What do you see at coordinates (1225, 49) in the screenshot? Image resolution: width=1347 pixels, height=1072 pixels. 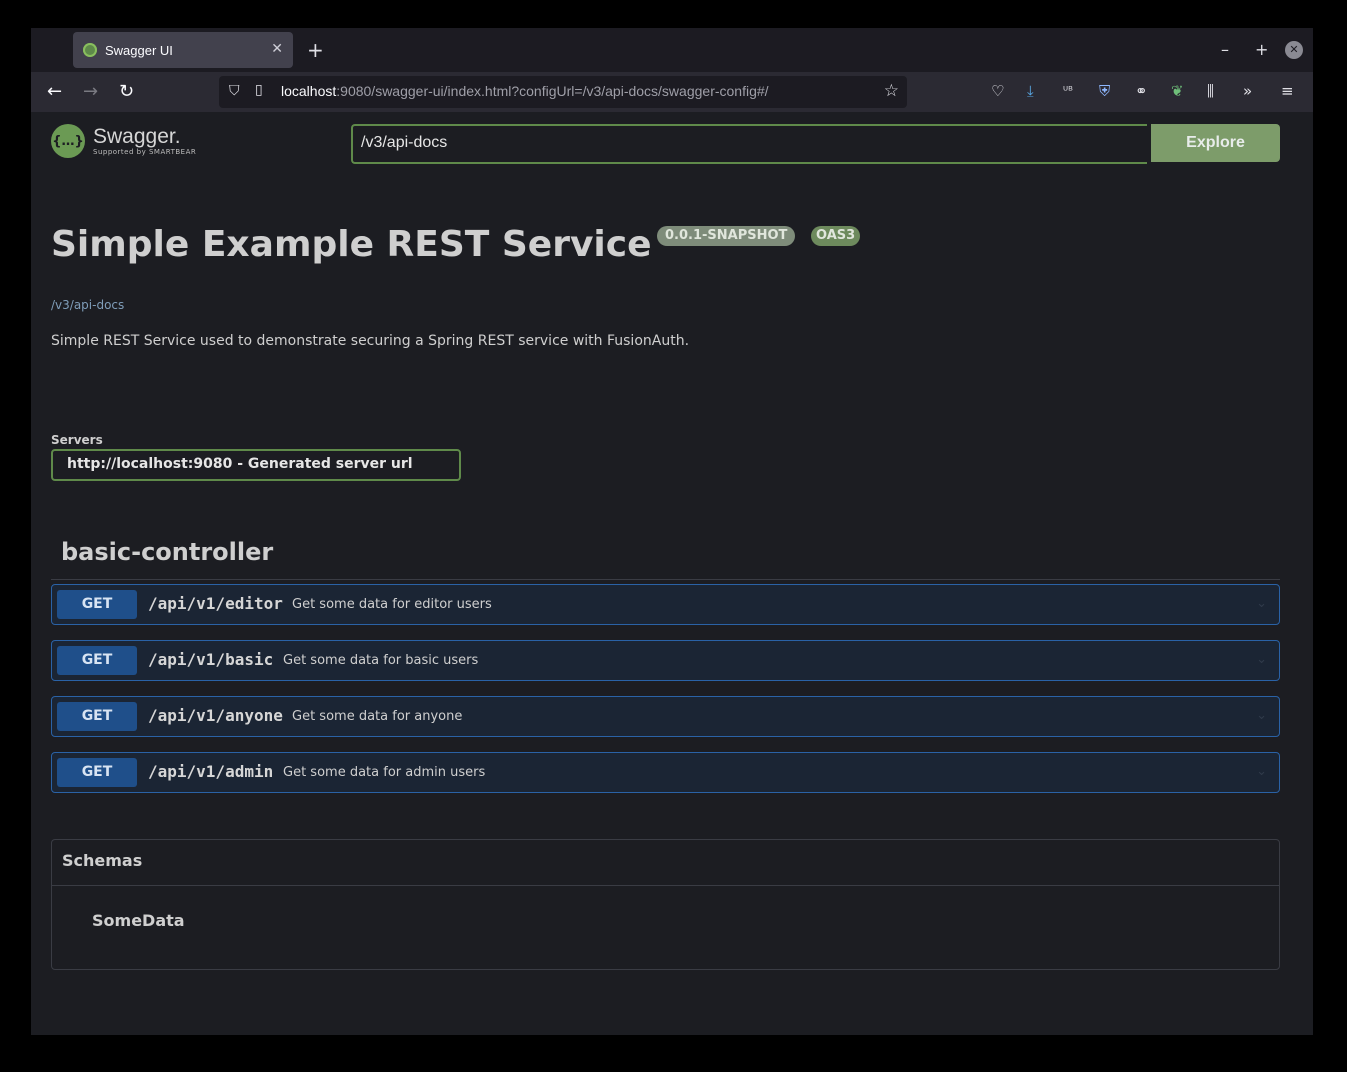 I see `minimize-button: –` at bounding box center [1225, 49].